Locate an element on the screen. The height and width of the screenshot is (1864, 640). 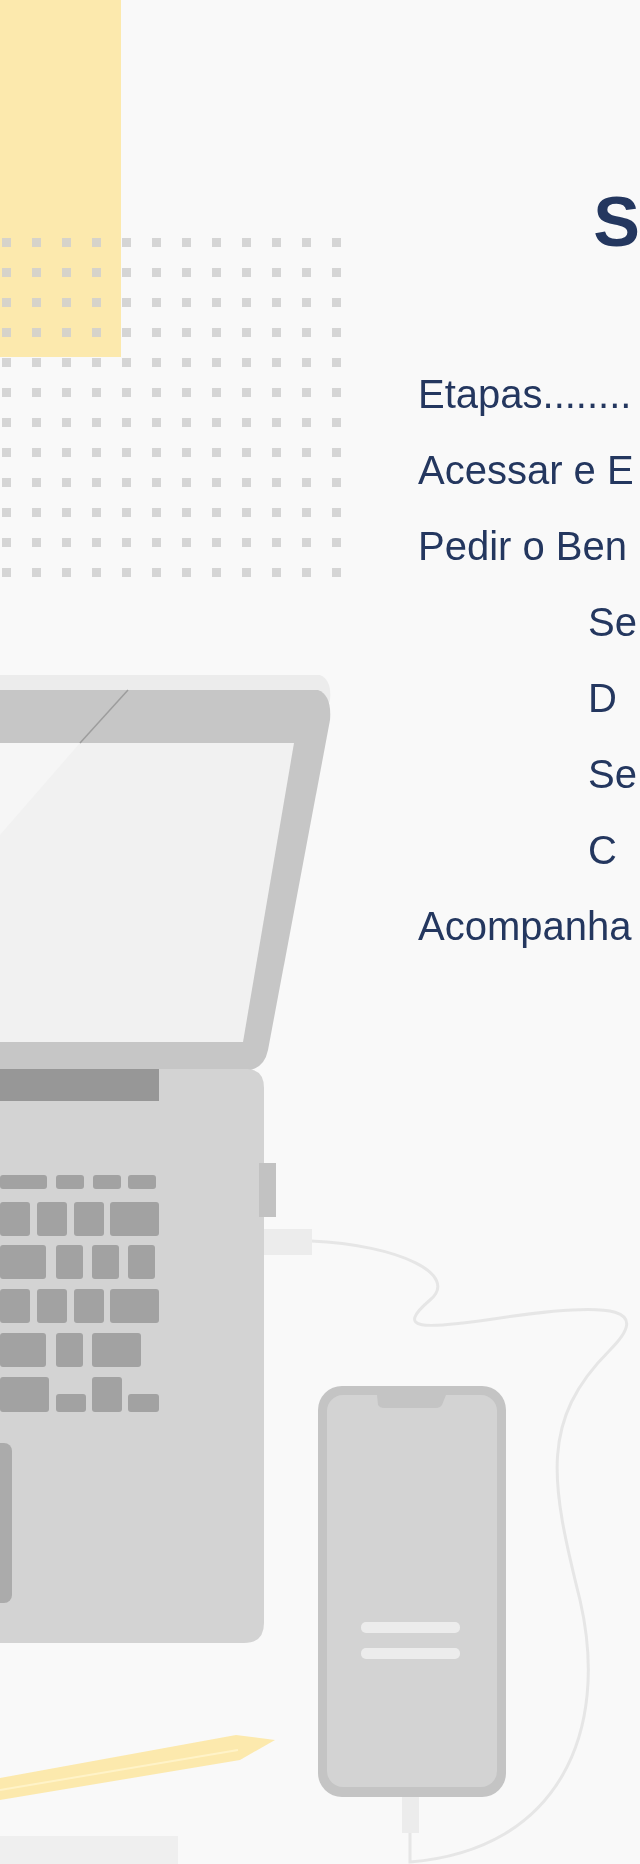
contents-entry: Acompanha is located at coordinates (529, 926).